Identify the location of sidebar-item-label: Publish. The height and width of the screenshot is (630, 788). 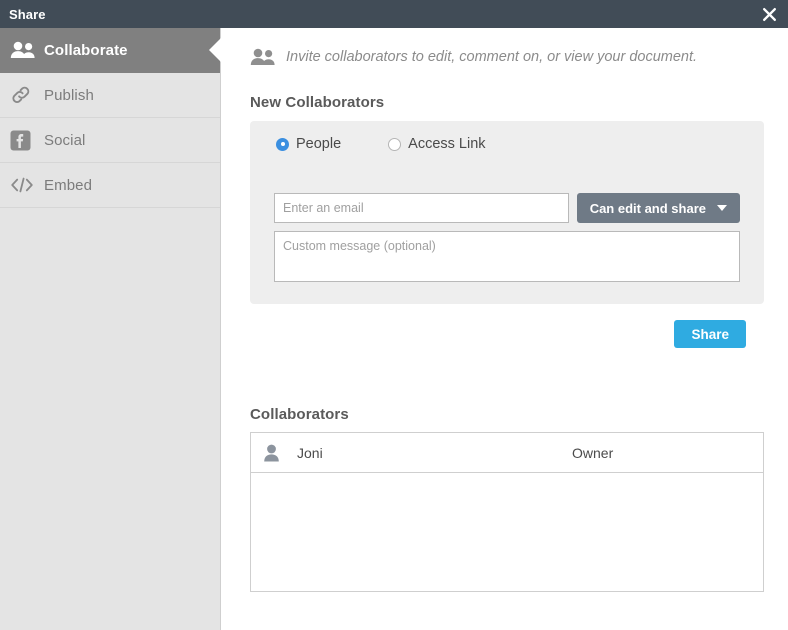
(69, 95).